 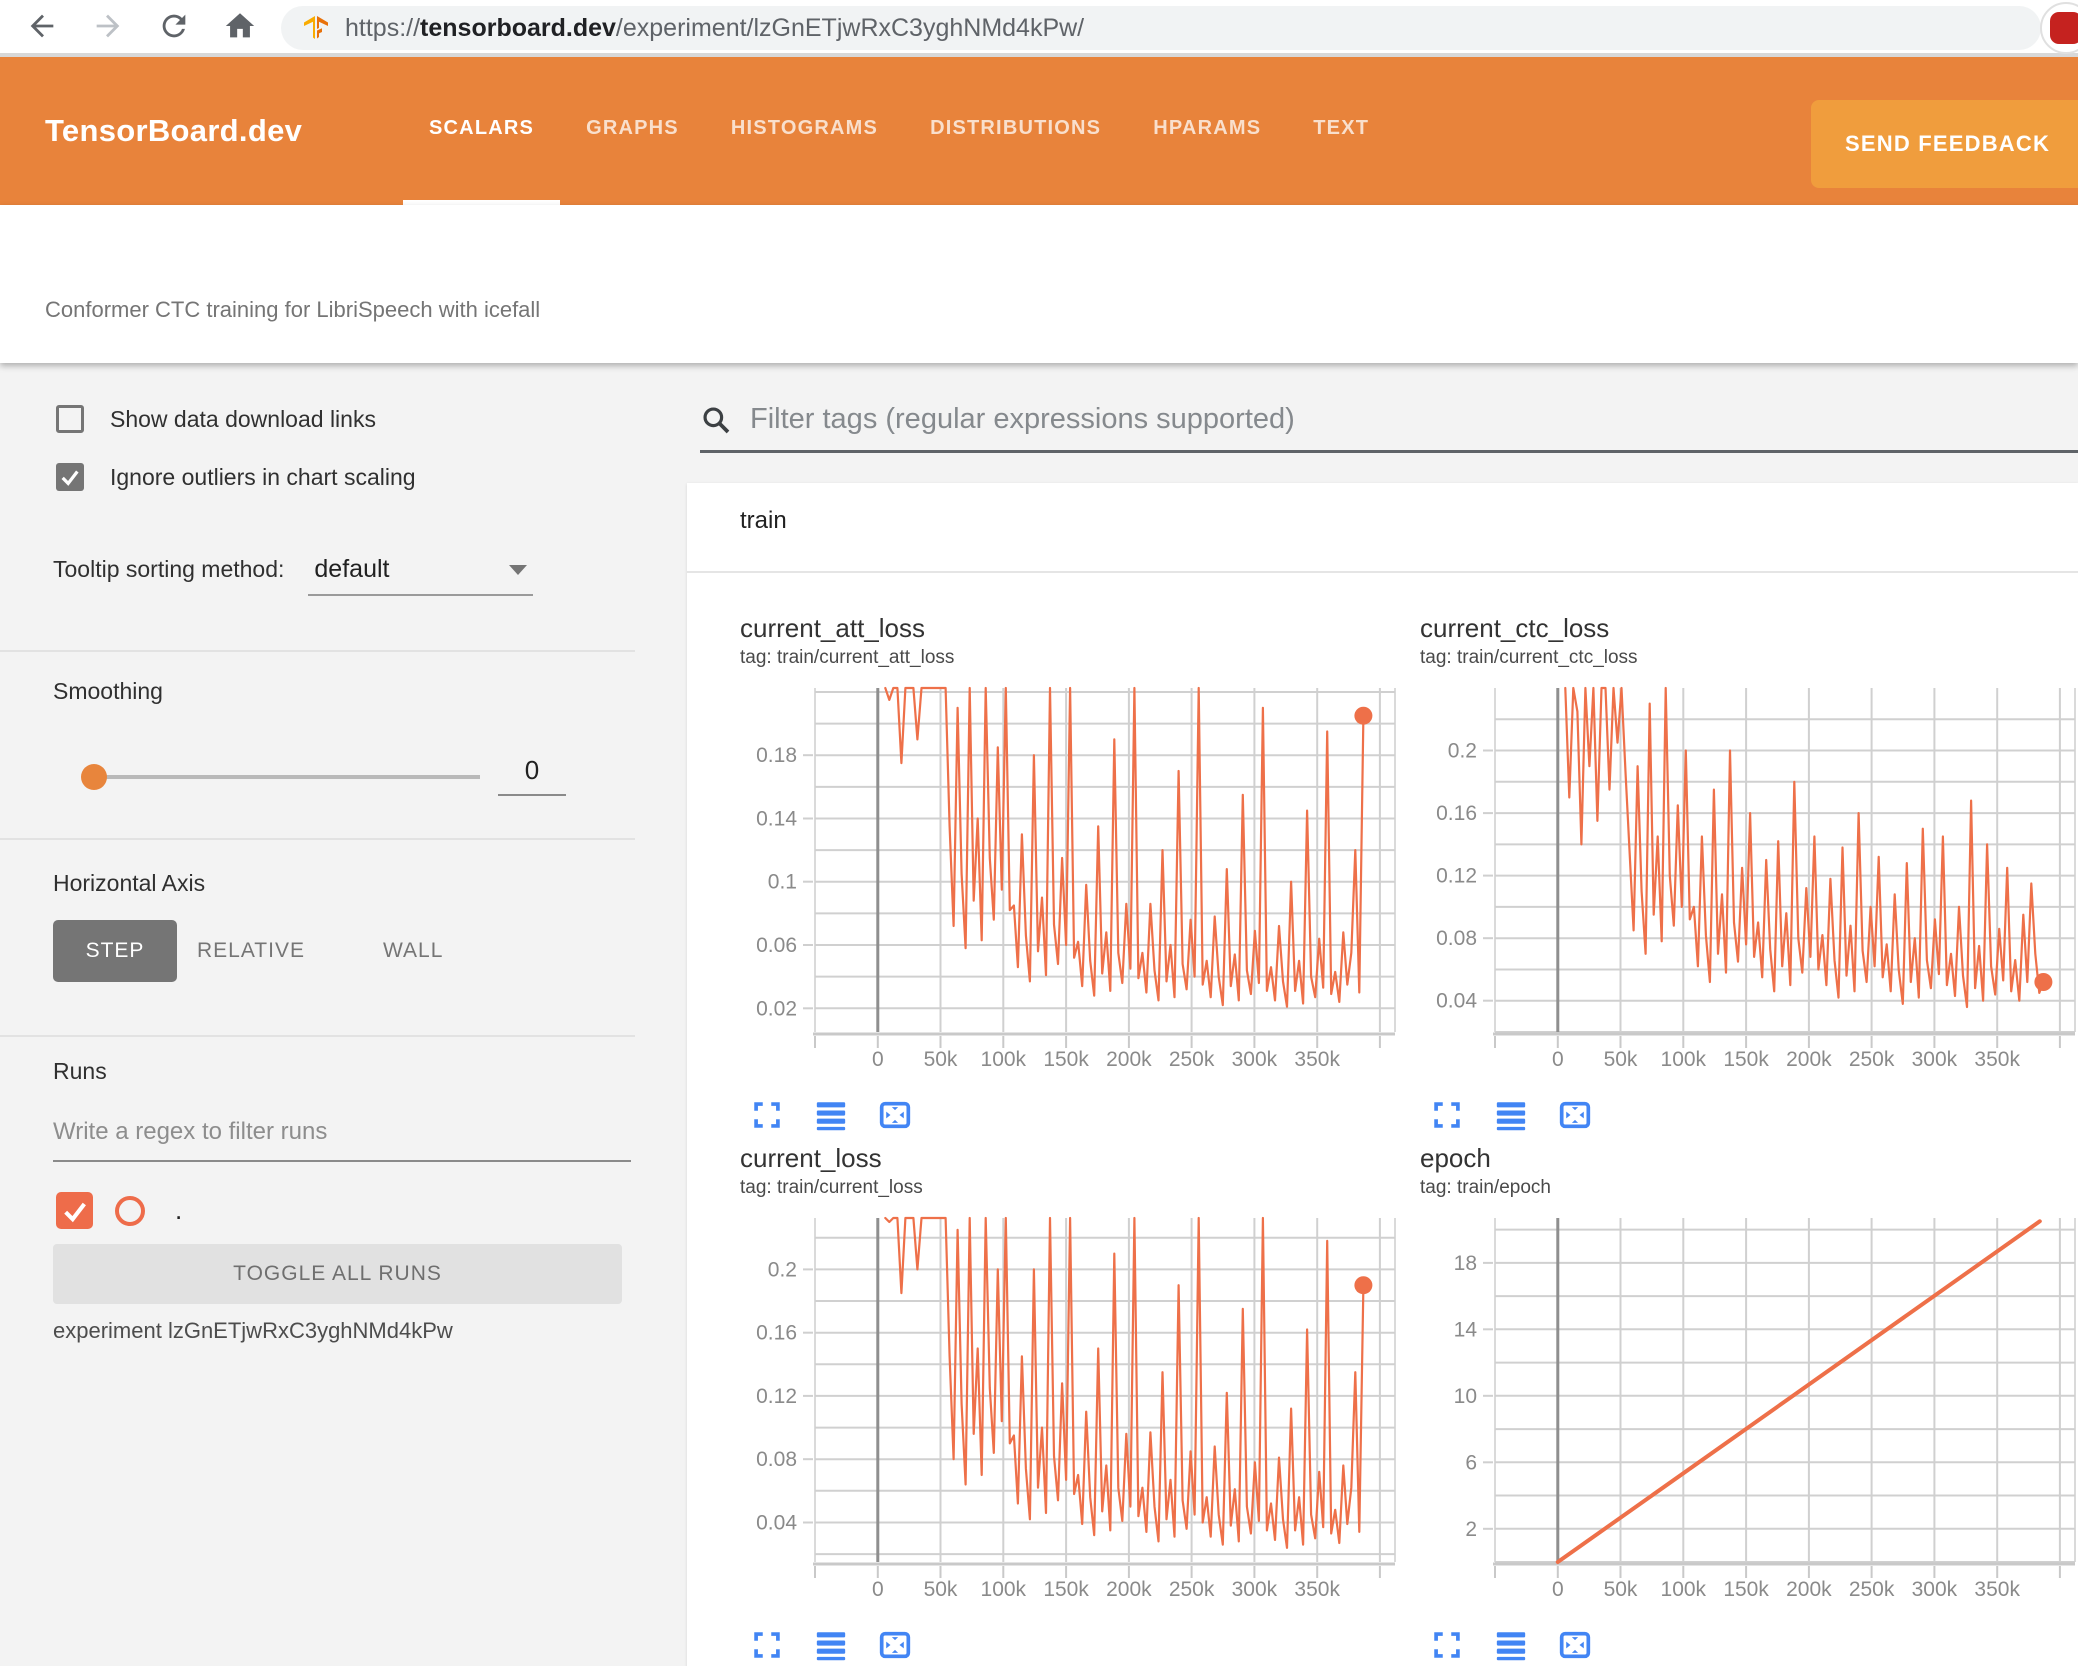 What do you see at coordinates (94, 777) in the screenshot?
I see `smoothing-slider-thumb` at bounding box center [94, 777].